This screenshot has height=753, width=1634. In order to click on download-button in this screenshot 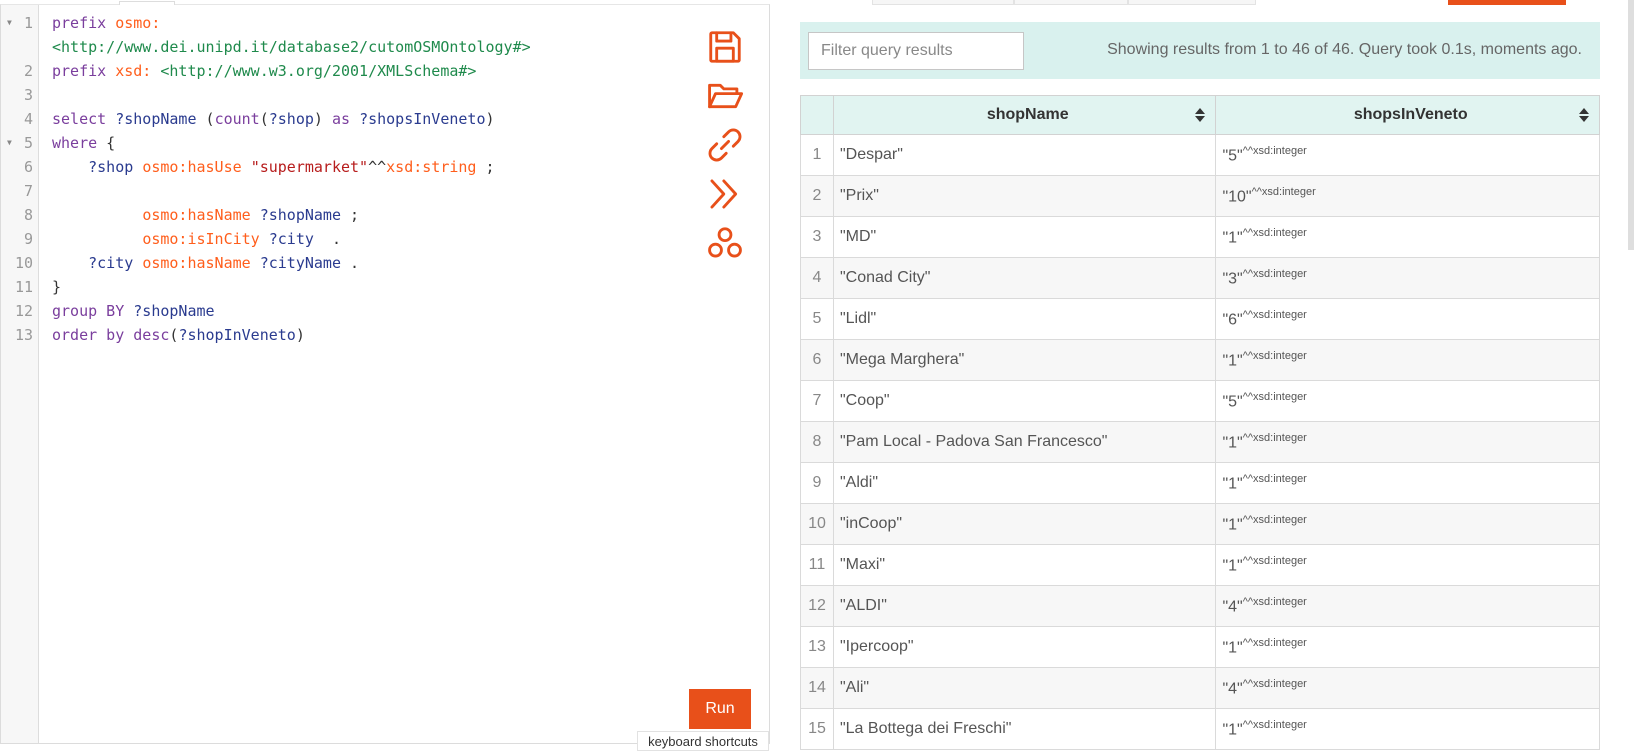, I will do `click(1507, 2)`.